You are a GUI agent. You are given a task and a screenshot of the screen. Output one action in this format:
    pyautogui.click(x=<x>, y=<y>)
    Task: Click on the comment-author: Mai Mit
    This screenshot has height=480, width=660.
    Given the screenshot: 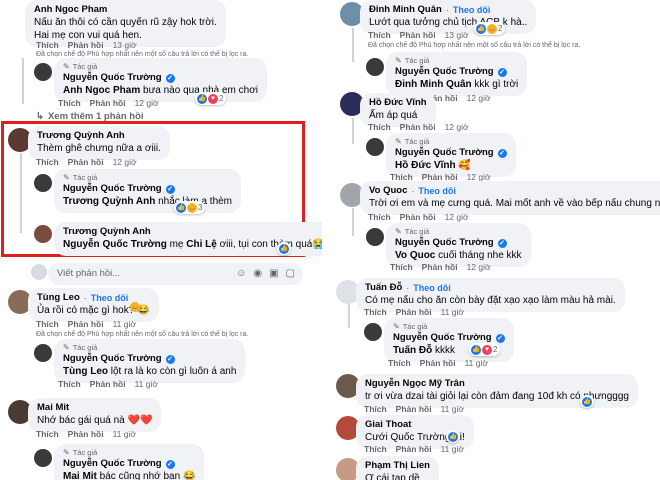 What is the action you would take?
    pyautogui.click(x=53, y=408)
    